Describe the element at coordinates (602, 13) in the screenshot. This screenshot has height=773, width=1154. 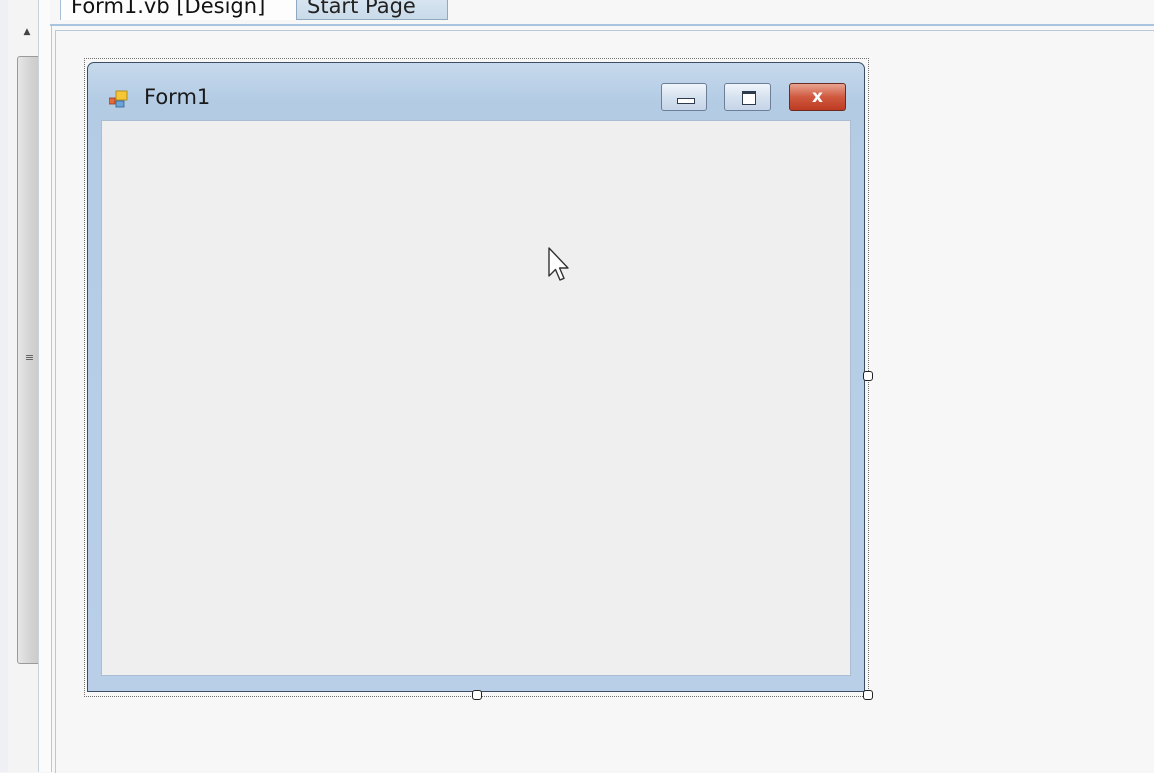
I see `document-tabstrip: Form1.vb [Design] Start Page` at that location.